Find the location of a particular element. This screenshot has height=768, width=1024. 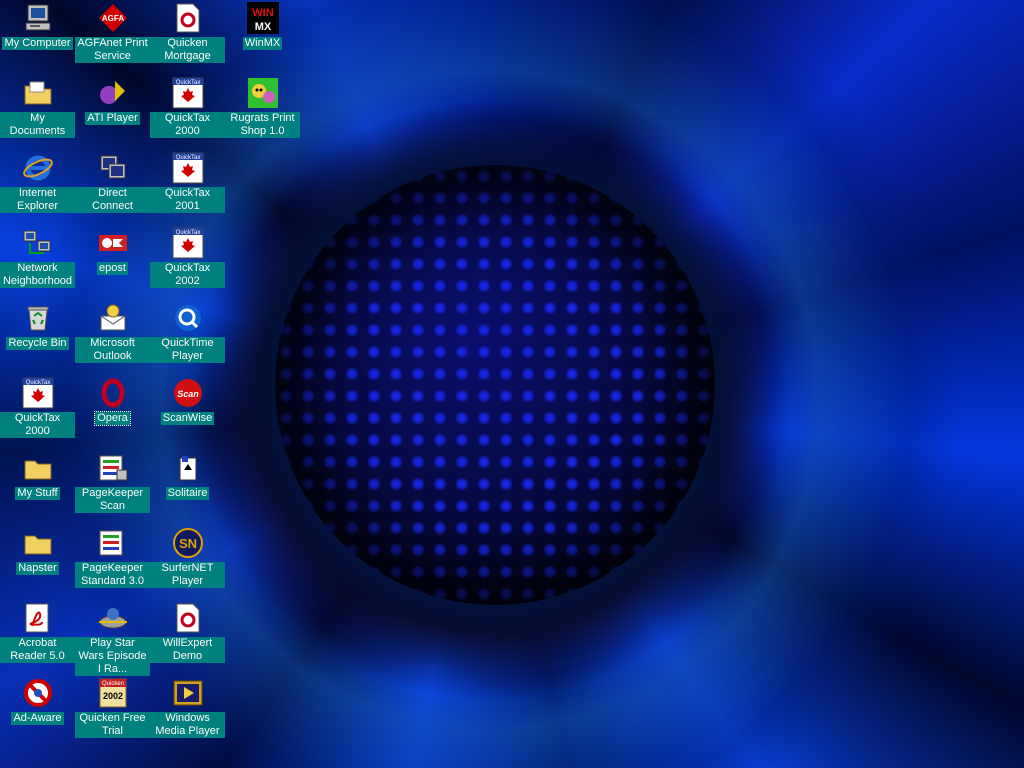

desktop-icon-opera: Opera is located at coordinates (112, 401).